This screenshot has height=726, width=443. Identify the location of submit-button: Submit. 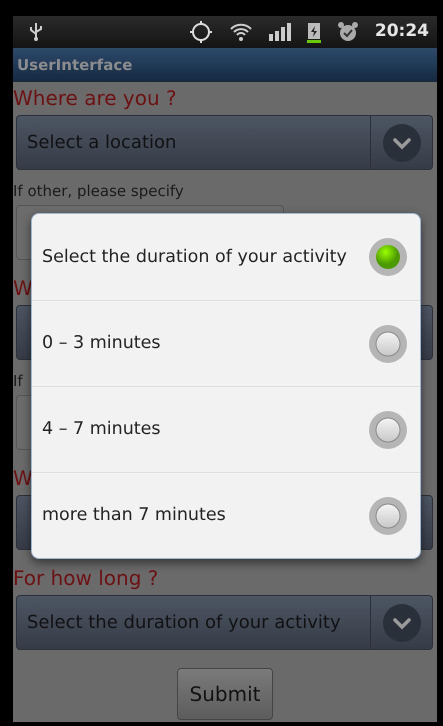
(225, 694).